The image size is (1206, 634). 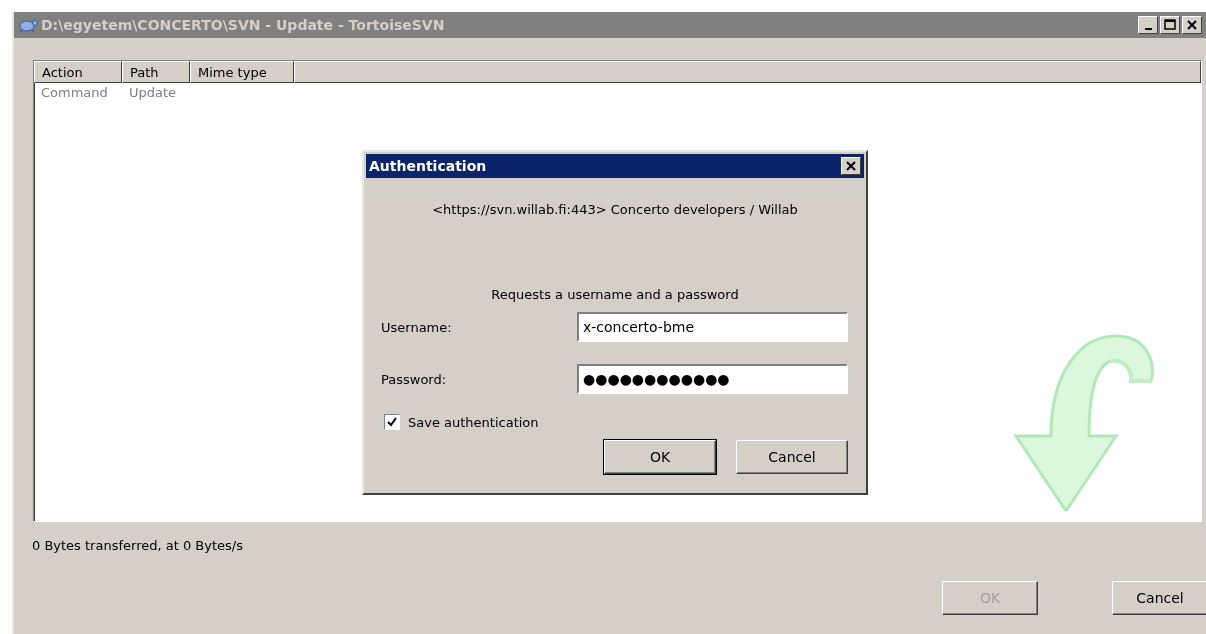 I want to click on ok-button: OK, so click(x=660, y=457).